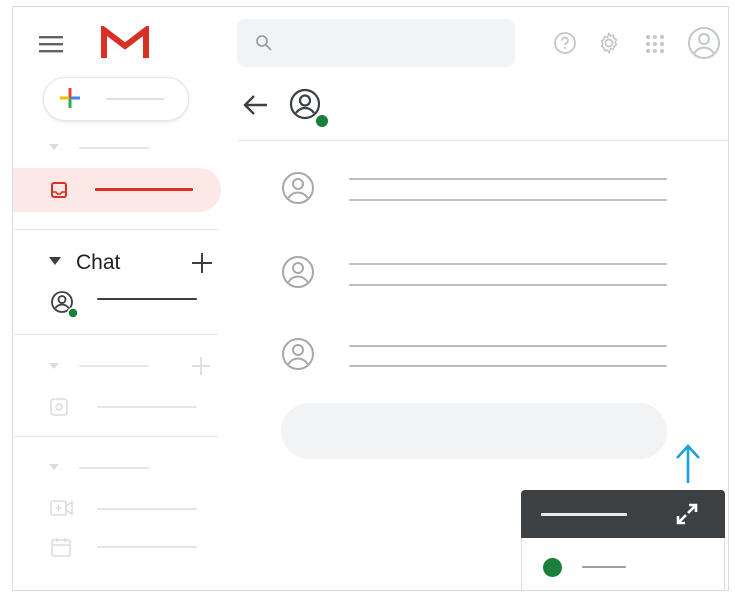 This screenshot has height=596, width=735. Describe the element at coordinates (376, 43) in the screenshot. I see `search-bar` at that location.